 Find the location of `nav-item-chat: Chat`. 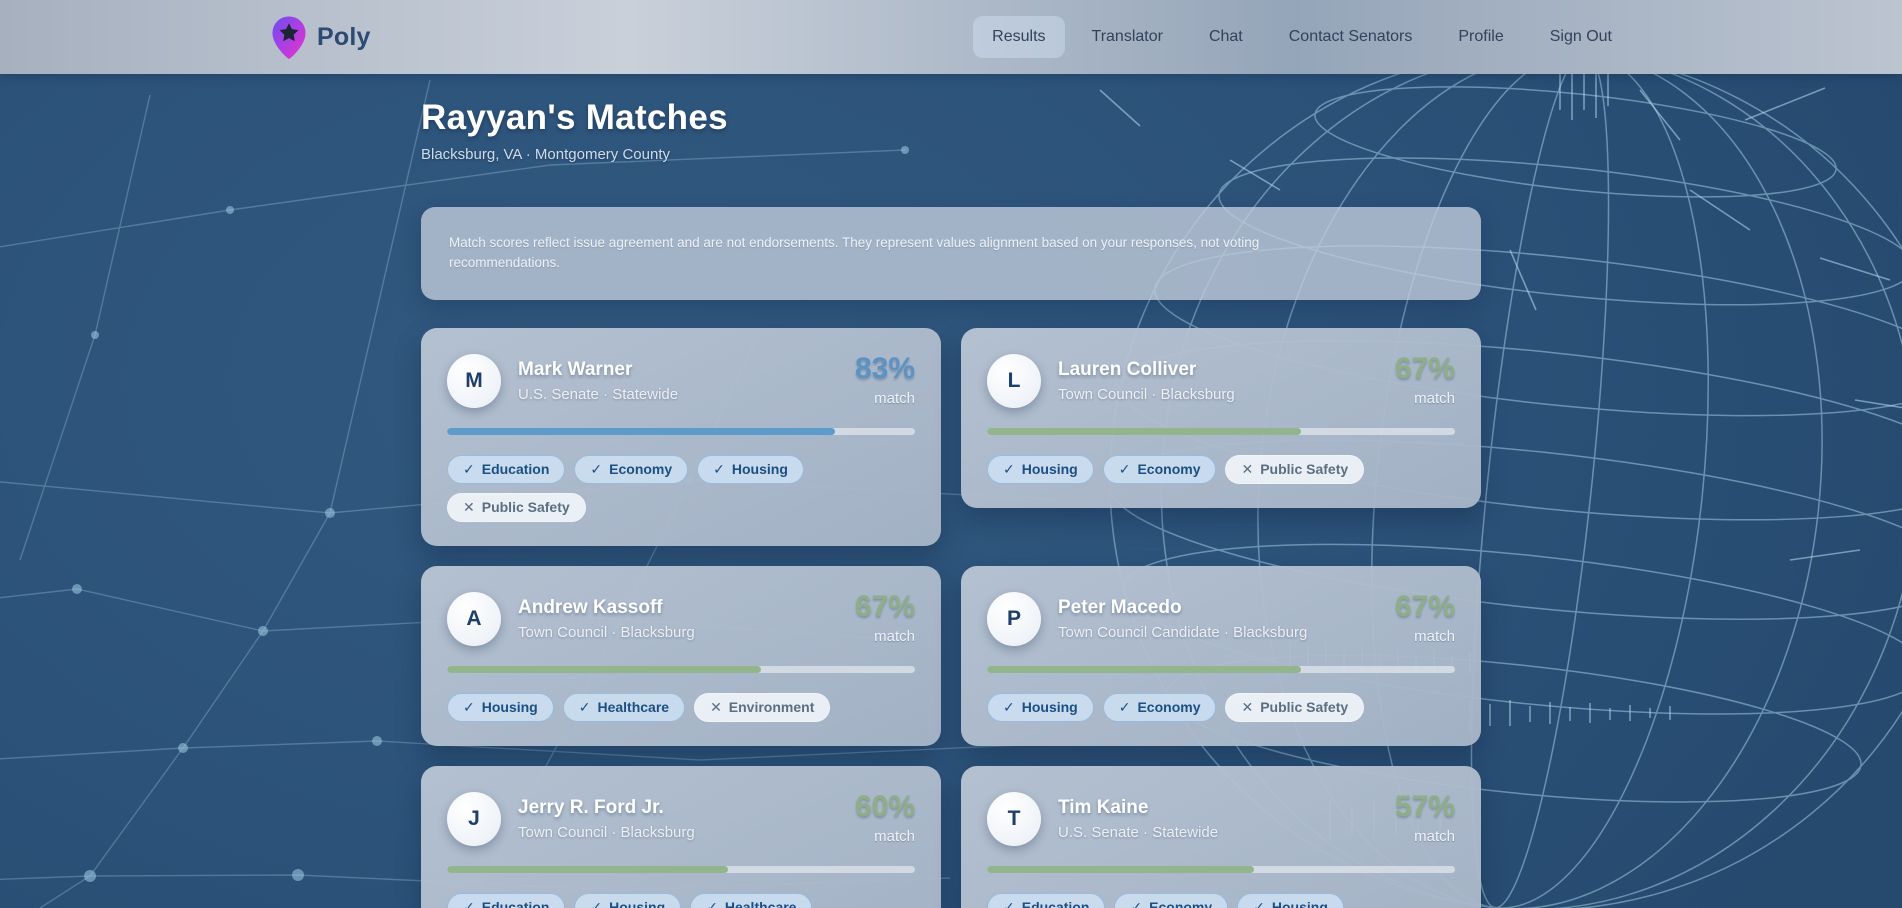

nav-item-chat: Chat is located at coordinates (1226, 37).